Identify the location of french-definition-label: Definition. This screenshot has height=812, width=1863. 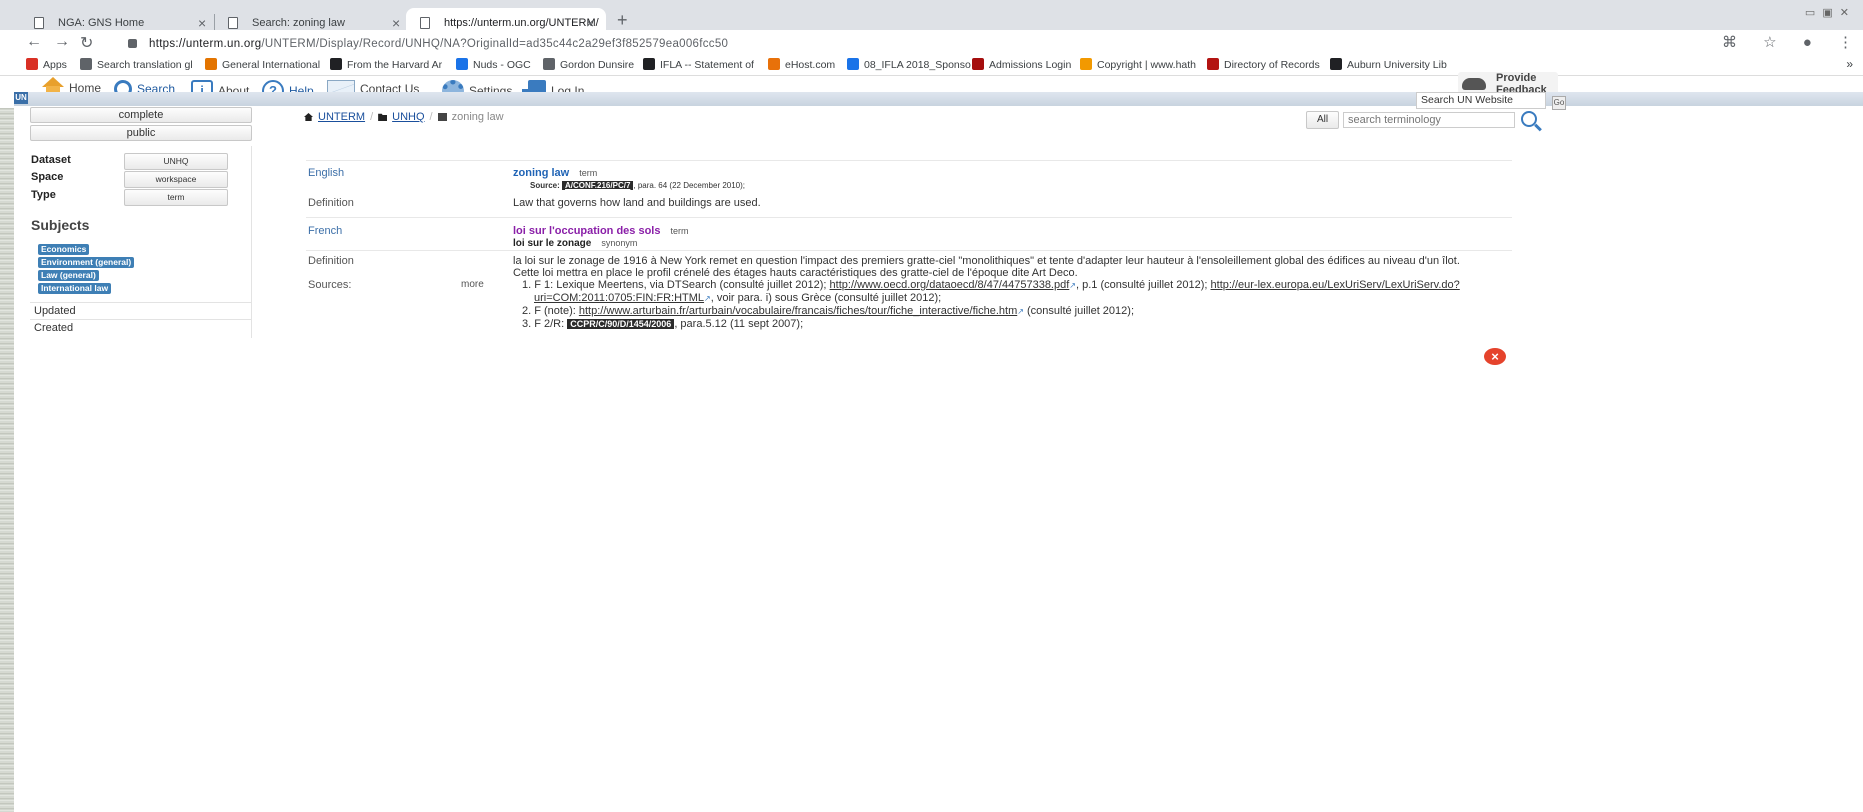
(331, 261).